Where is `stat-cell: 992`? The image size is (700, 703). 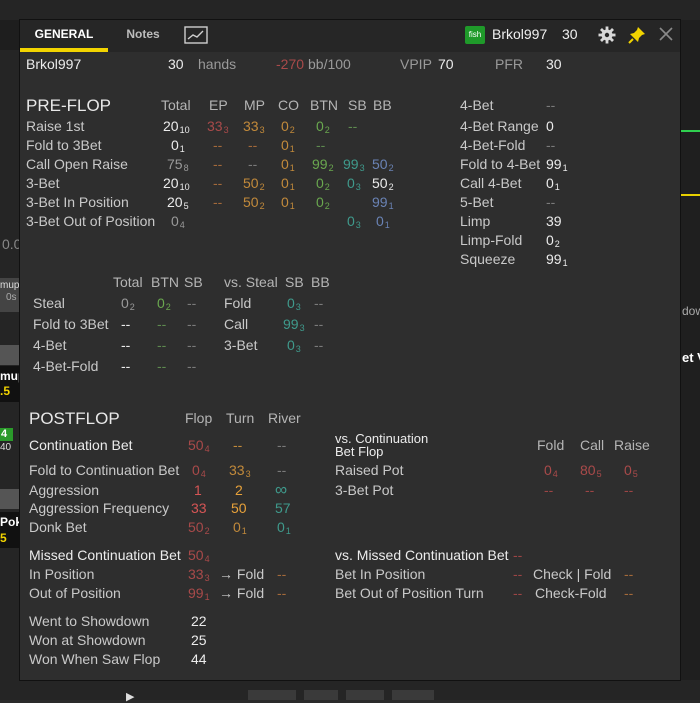 stat-cell: 992 is located at coordinates (323, 164).